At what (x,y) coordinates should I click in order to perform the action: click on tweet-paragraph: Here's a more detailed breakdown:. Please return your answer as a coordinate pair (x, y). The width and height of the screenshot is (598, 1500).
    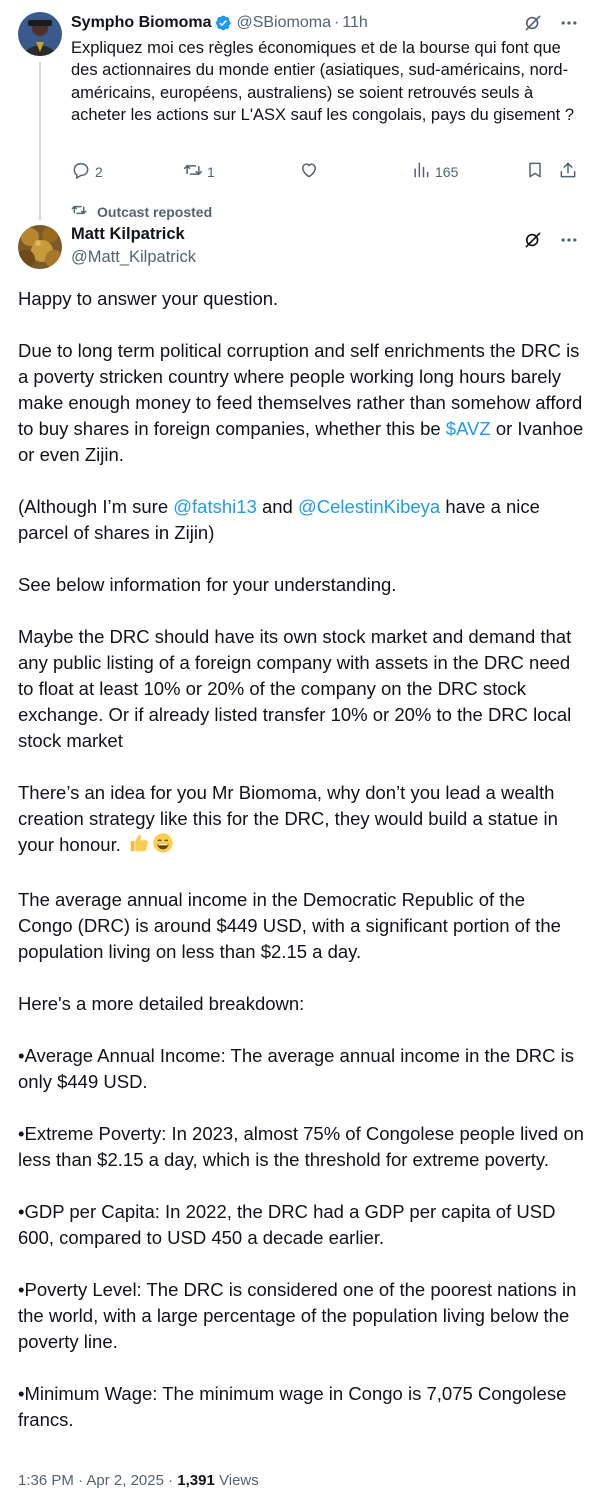
    Looking at the image, I should click on (161, 1003).